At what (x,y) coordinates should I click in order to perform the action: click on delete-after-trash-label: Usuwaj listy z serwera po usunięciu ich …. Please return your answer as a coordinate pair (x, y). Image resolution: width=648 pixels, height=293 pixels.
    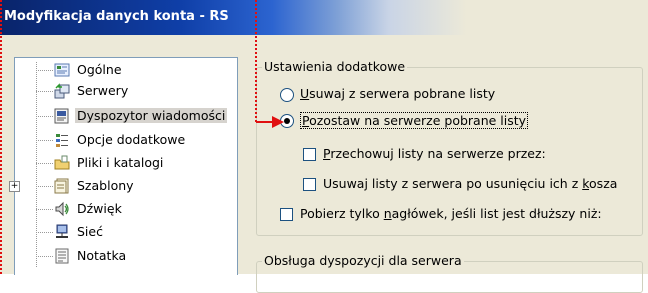
    Looking at the image, I should click on (470, 183).